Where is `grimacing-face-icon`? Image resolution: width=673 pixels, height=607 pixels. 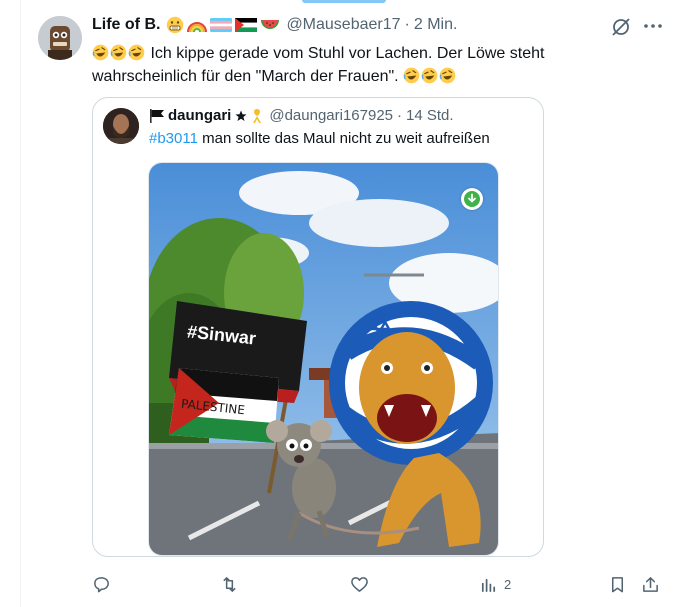
grimacing-face-icon is located at coordinates (175, 25).